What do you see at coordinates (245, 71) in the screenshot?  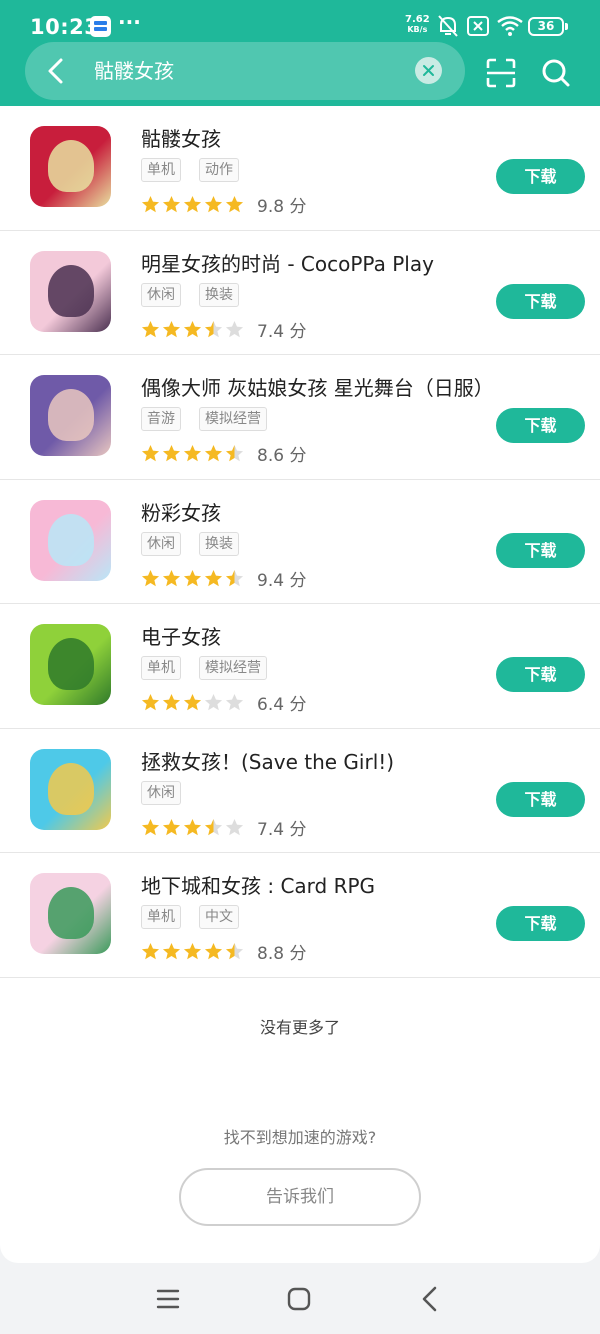 I see `search-bar` at bounding box center [245, 71].